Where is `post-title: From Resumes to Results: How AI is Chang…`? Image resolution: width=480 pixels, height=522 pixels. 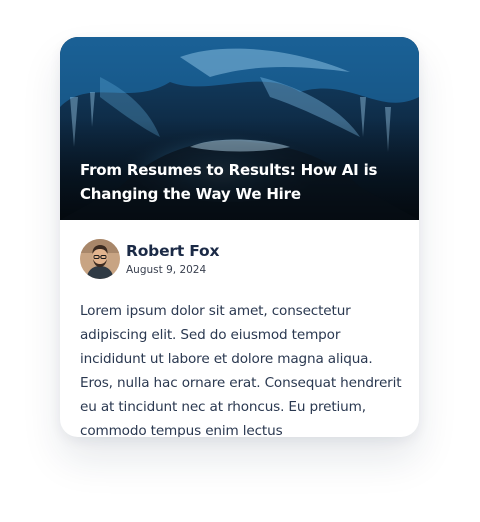
post-title: From Resumes to Results: How AI is Chang… is located at coordinates (240, 182).